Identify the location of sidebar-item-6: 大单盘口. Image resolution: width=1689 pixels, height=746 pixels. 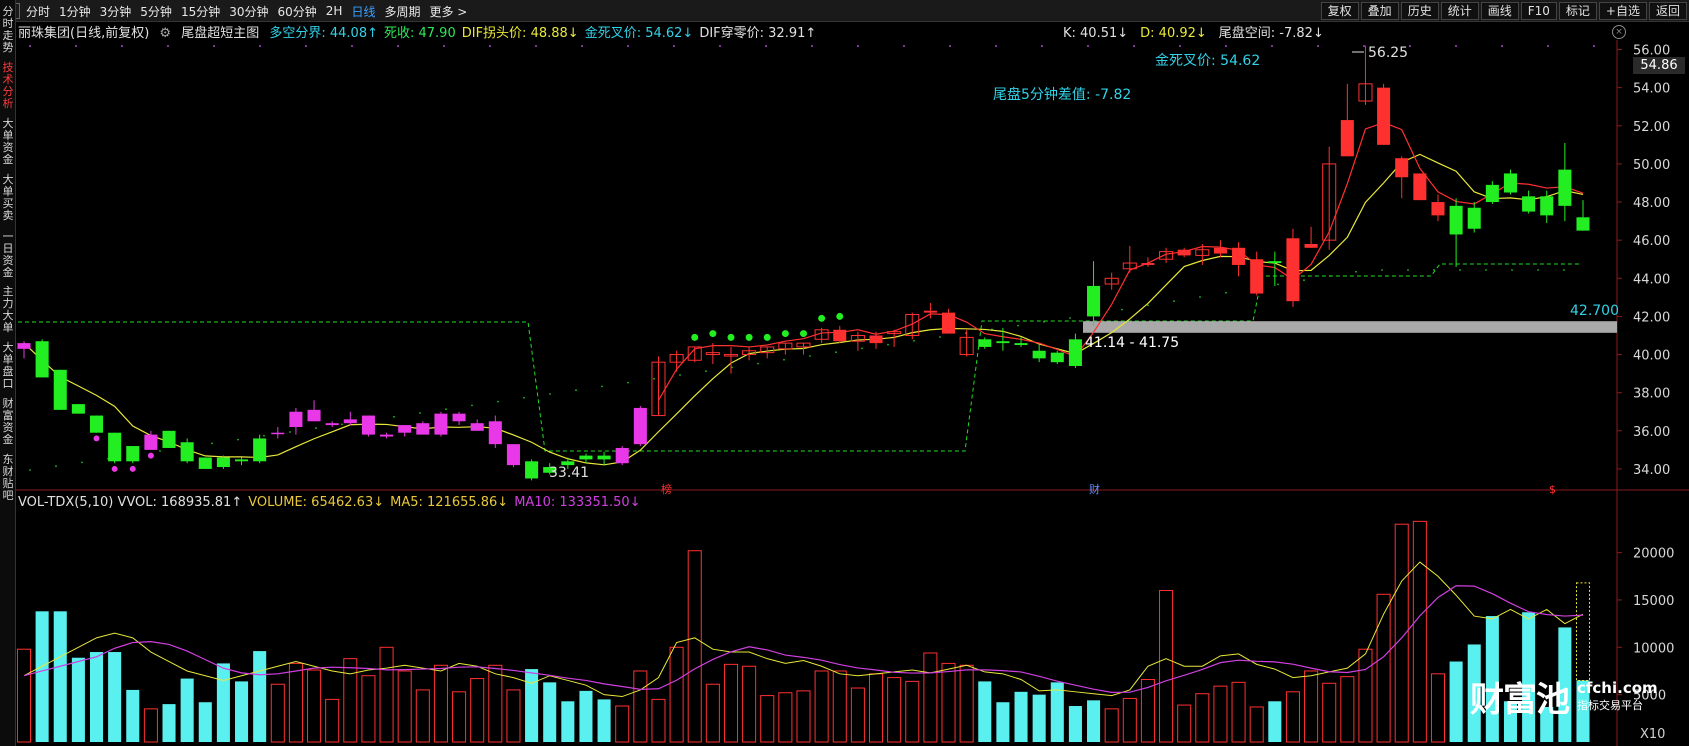
(8, 366).